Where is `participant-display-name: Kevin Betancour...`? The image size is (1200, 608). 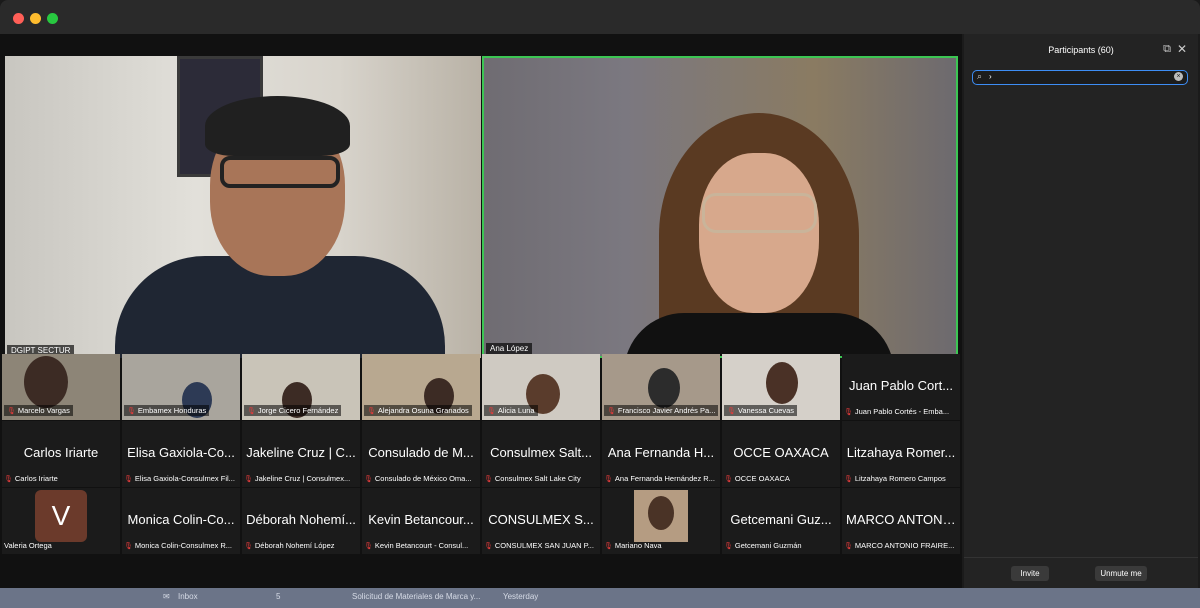 participant-display-name: Kevin Betancour... is located at coordinates (421, 519).